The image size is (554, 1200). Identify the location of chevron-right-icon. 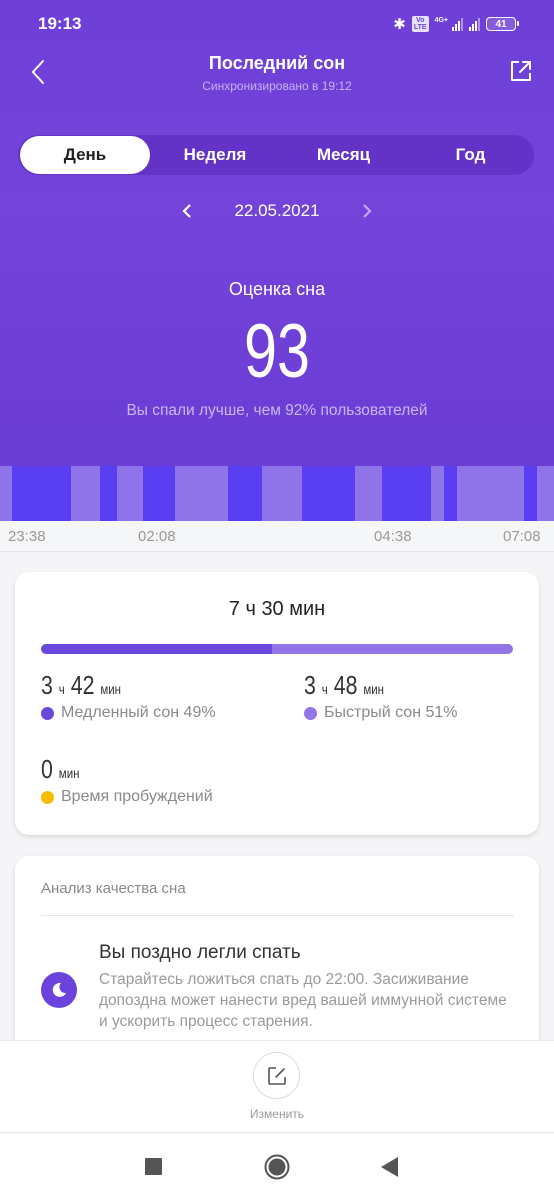
(367, 211).